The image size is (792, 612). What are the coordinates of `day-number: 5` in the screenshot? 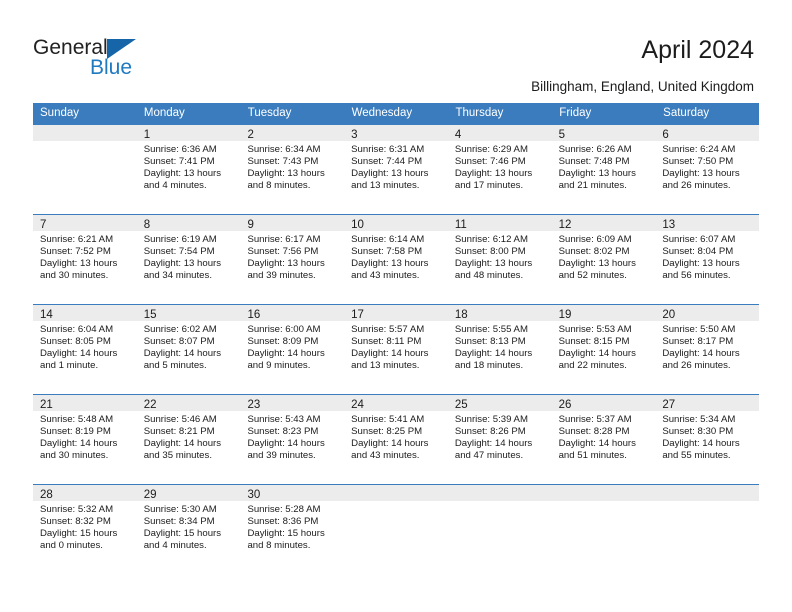 It's located at (561, 135).